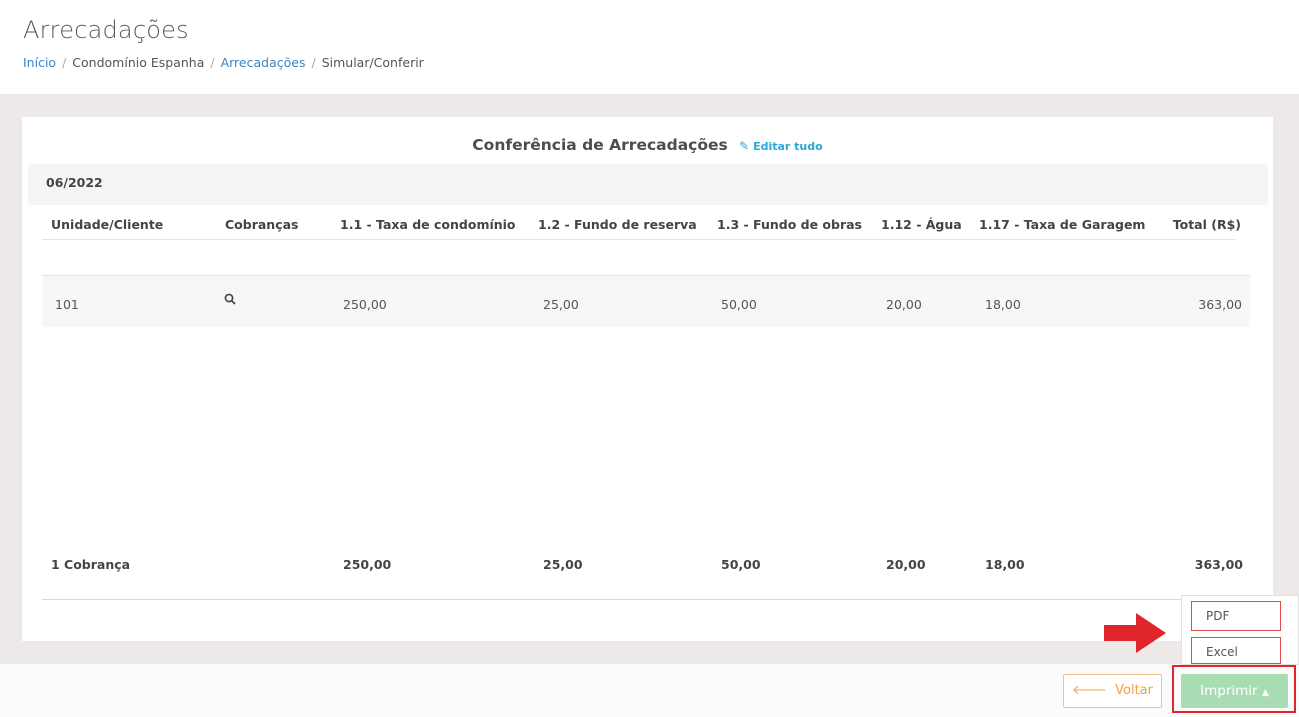 Image resolution: width=1299 pixels, height=717 pixels. I want to click on breadcrumb-condominio: Condomínio Espanha, so click(138, 62).